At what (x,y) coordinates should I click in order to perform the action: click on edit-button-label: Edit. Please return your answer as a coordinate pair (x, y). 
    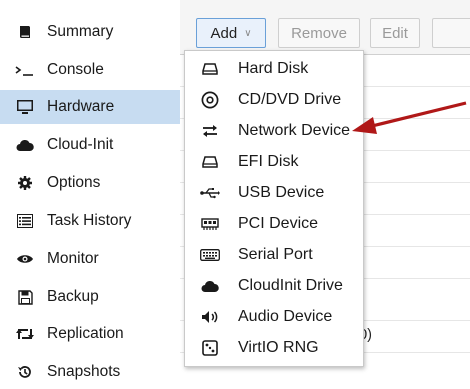
    Looking at the image, I should click on (395, 33).